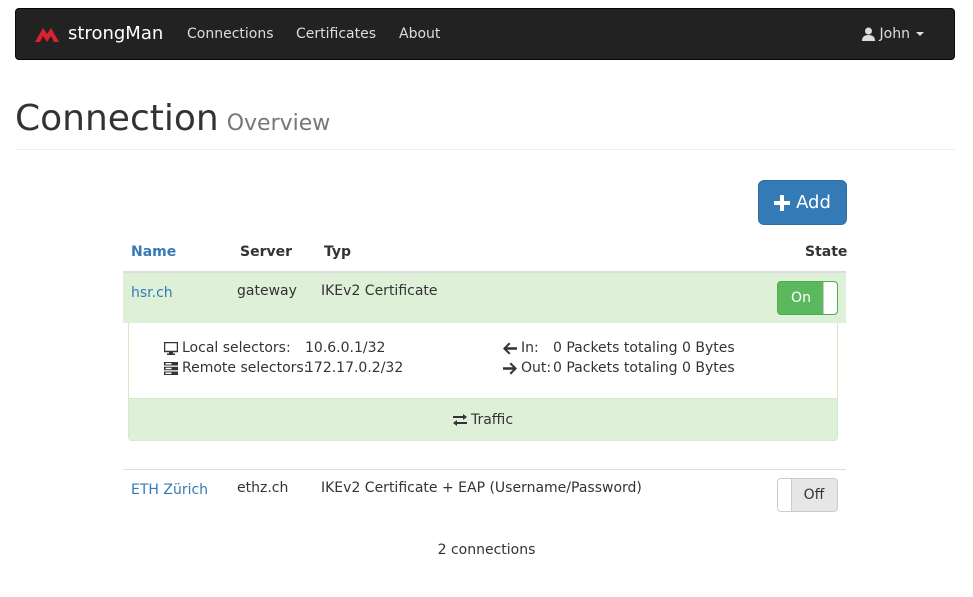 The image size is (973, 597). I want to click on remote-selectors-label: Remote selectors:, so click(245, 368).